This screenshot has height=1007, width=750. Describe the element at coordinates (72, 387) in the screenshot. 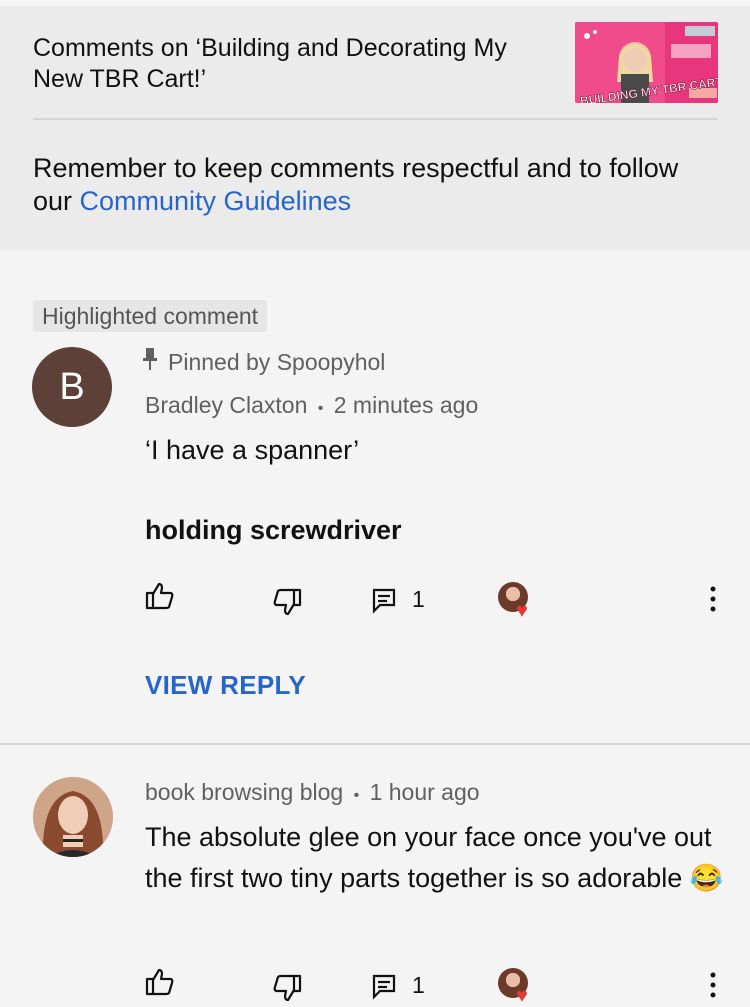

I see `avatar: B` at that location.